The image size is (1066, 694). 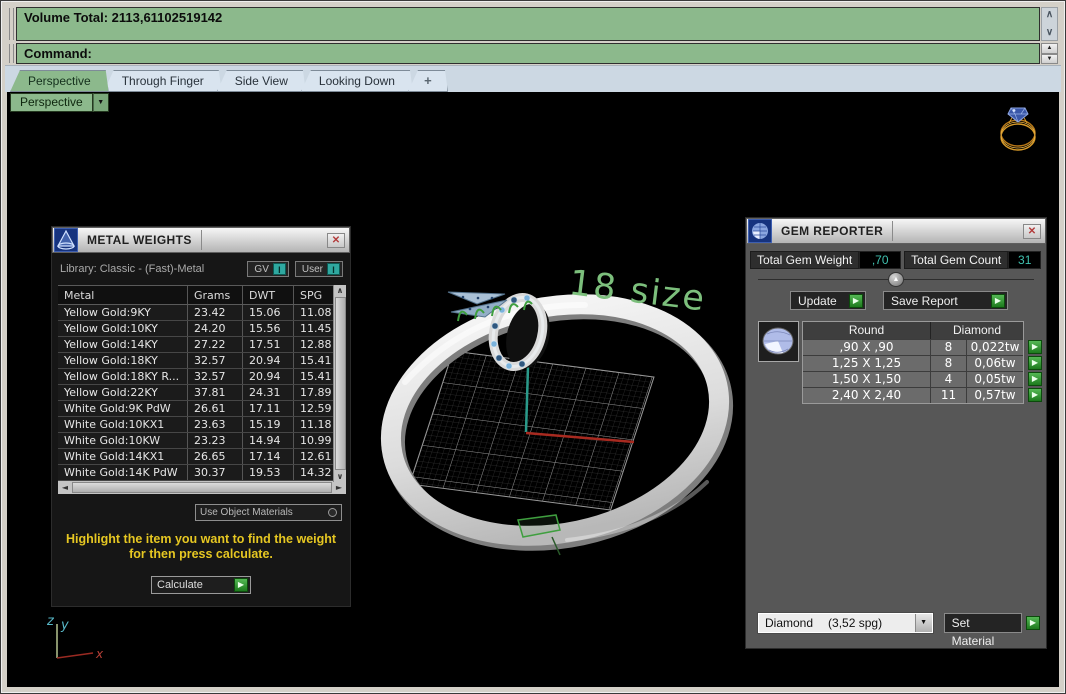 What do you see at coordinates (1049, 48) in the screenshot?
I see `spin-up-button: ▲` at bounding box center [1049, 48].